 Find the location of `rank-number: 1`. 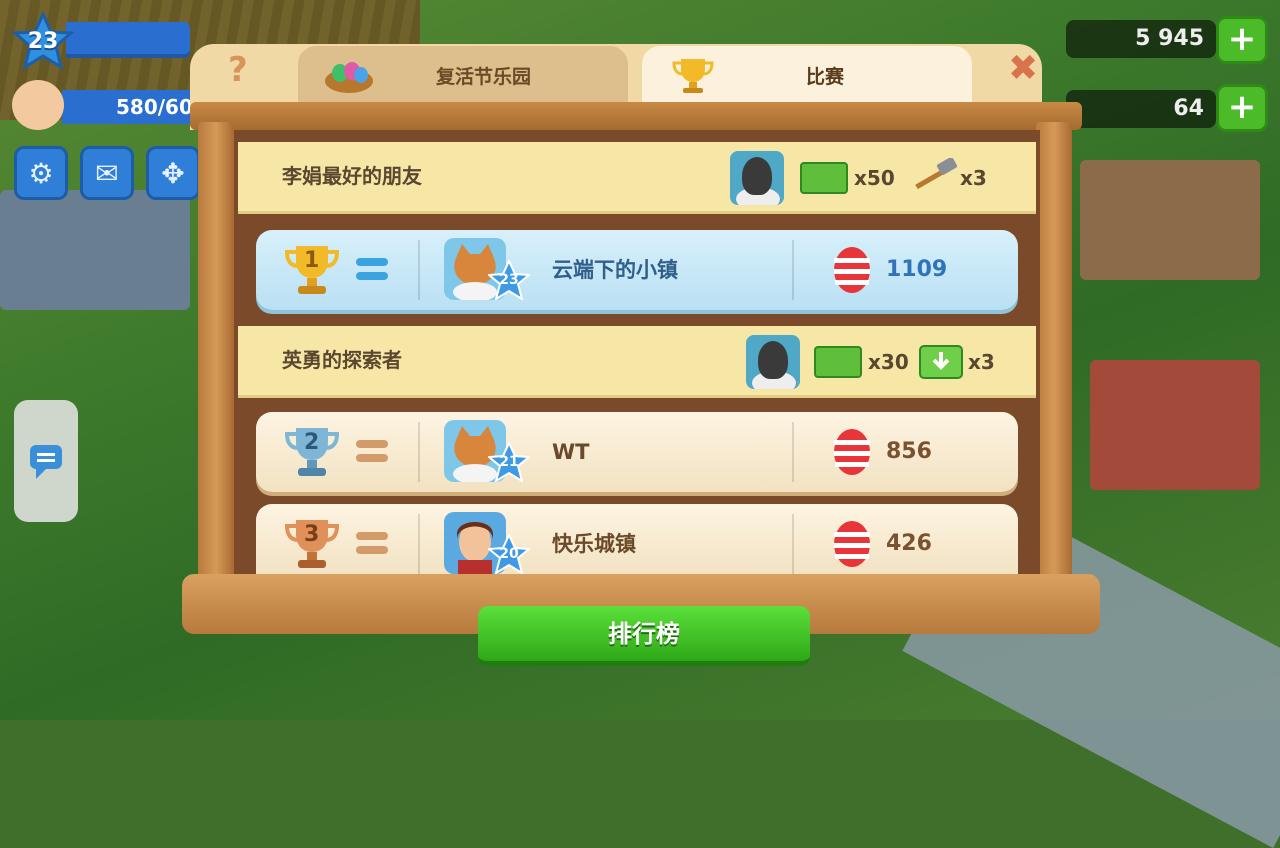

rank-number: 1 is located at coordinates (312, 260).